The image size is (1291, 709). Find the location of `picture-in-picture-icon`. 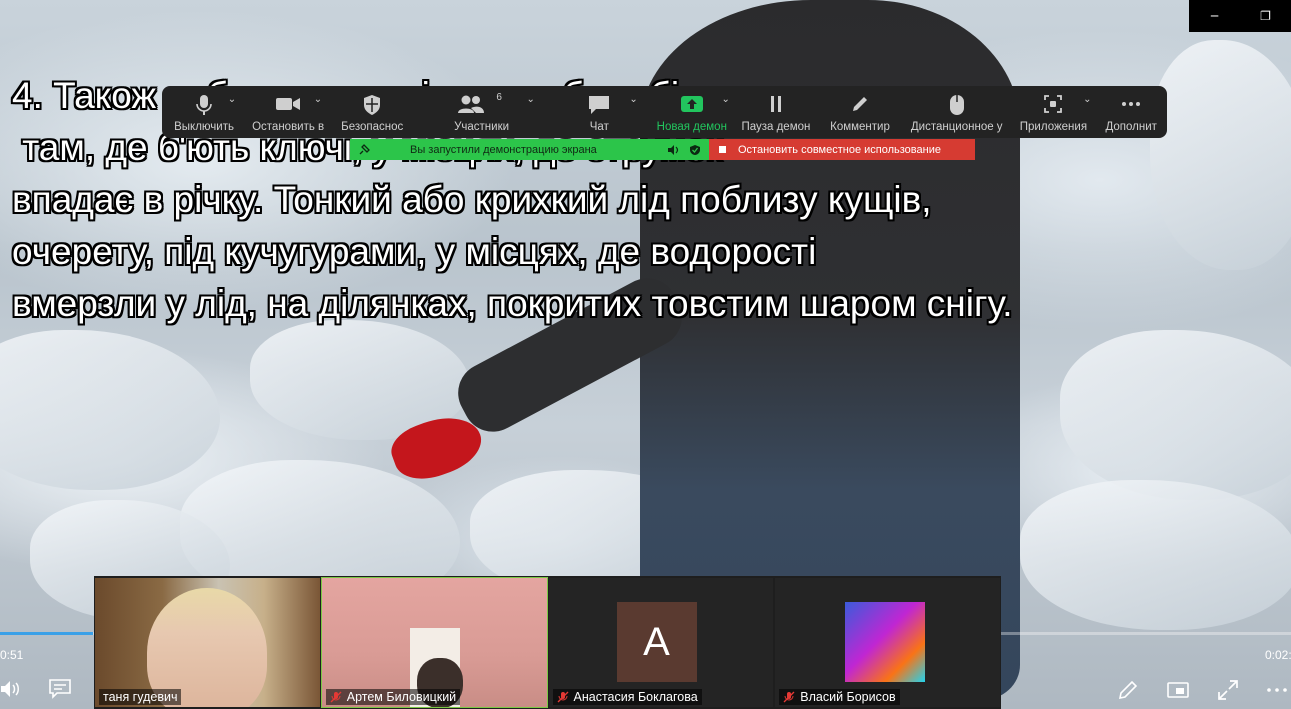

picture-in-picture-icon is located at coordinates (1178, 690).